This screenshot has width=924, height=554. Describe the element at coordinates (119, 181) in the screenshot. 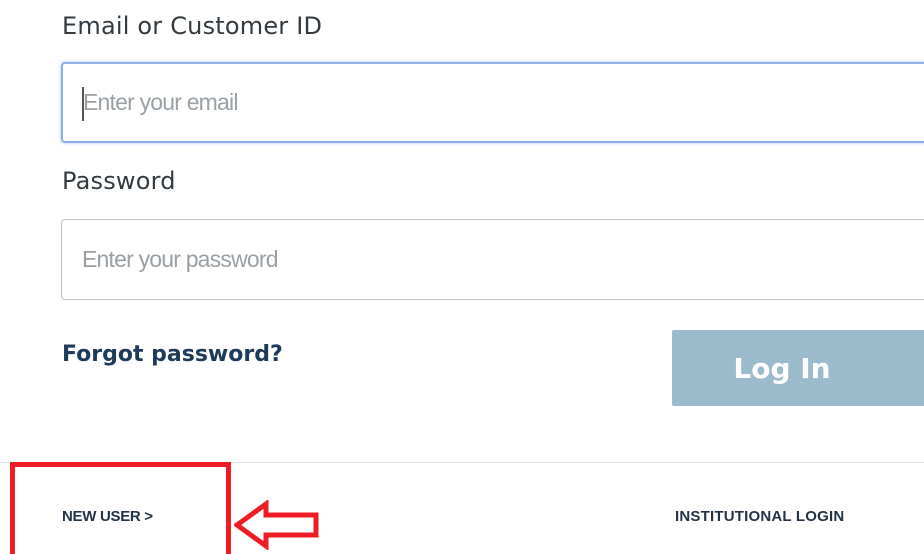

I see `password-field-label: Password` at that location.